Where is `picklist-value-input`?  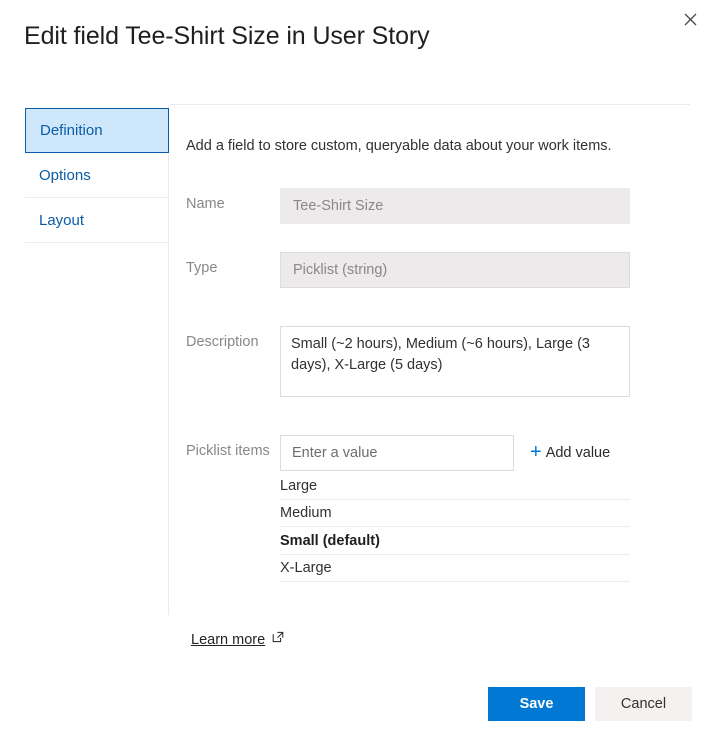 picklist-value-input is located at coordinates (397, 453).